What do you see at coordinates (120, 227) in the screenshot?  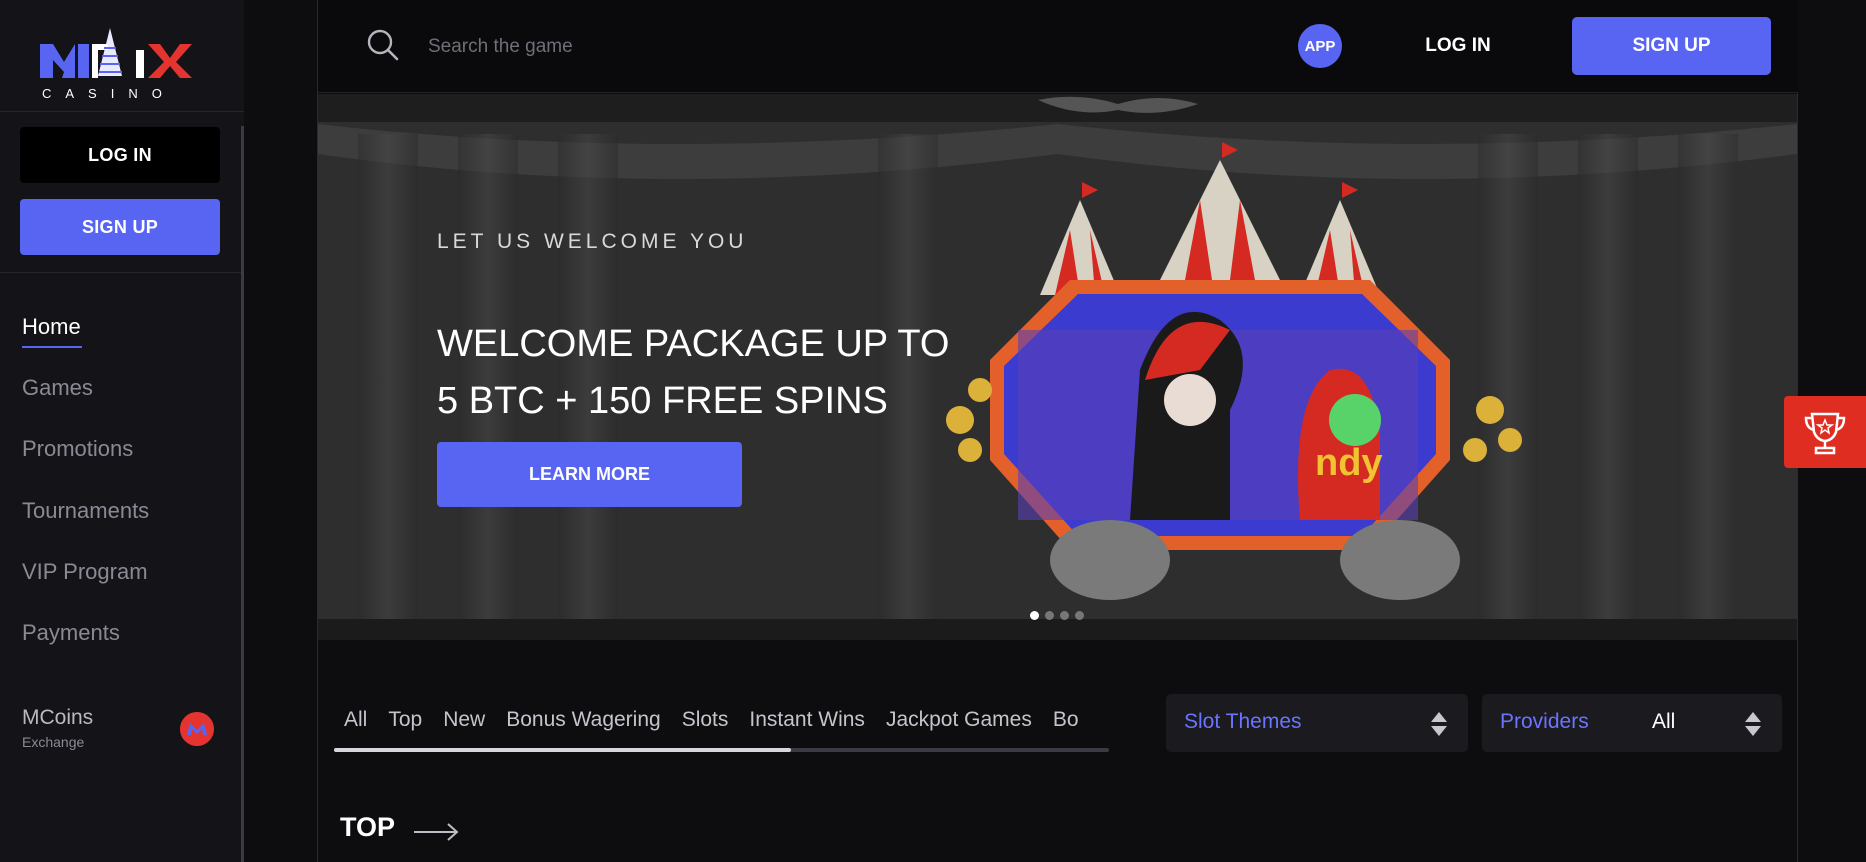 I see `sidebar-signup-button: SIGN UP` at bounding box center [120, 227].